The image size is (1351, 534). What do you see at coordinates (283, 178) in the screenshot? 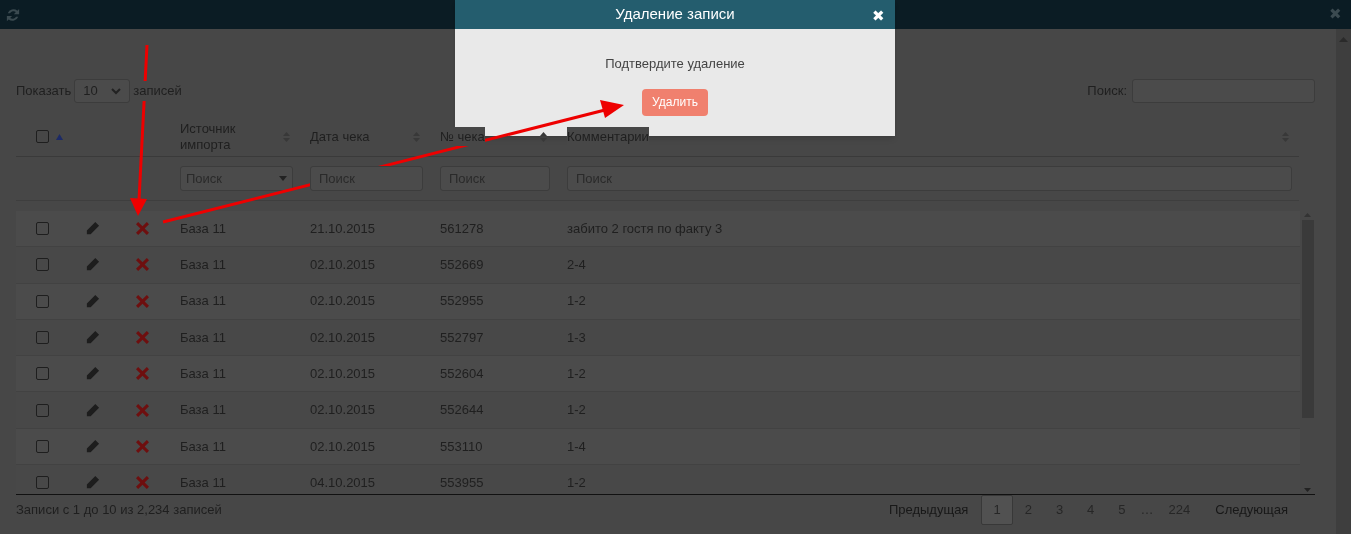
I see `caret-down-icon` at bounding box center [283, 178].